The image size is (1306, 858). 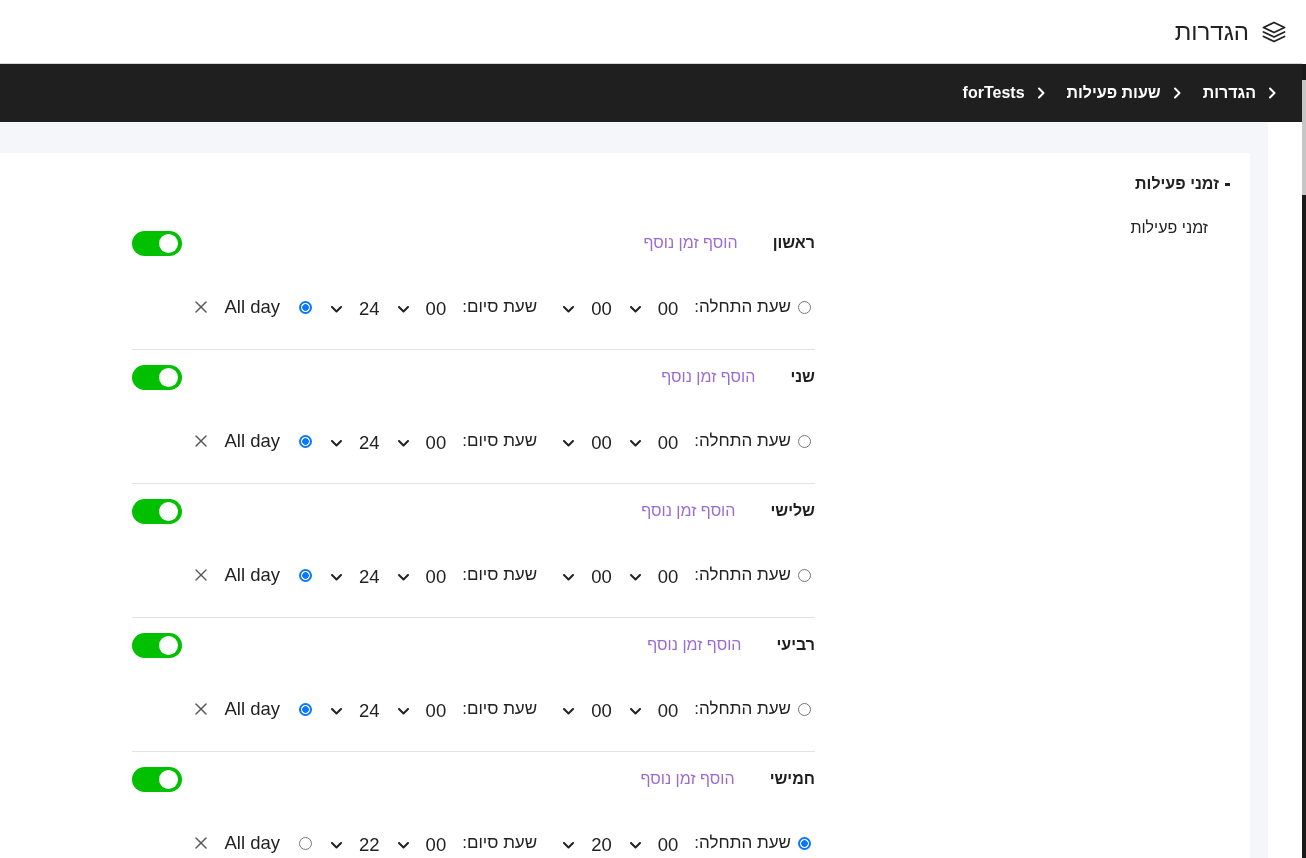 What do you see at coordinates (1229, 93) in the screenshot?
I see `breadcrumb-link: הגדרות` at bounding box center [1229, 93].